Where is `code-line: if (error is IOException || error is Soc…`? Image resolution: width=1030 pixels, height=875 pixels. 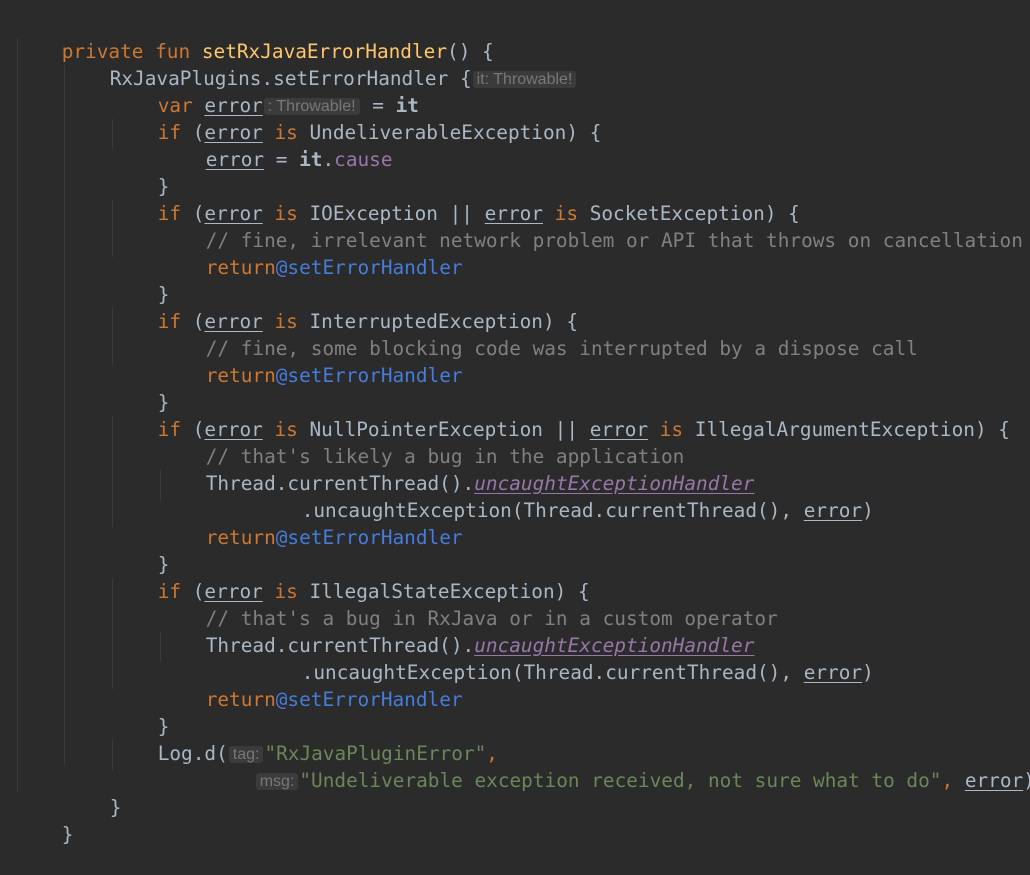
code-line: if (error is IOException || error is Soc… is located at coordinates (455, 199).